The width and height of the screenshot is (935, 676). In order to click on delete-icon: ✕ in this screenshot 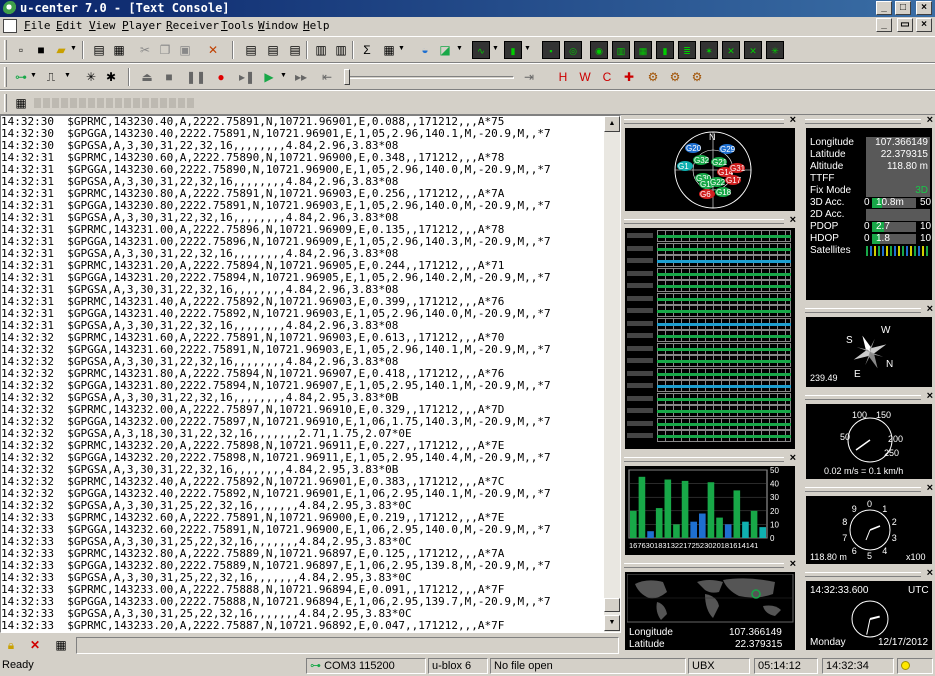, I will do `click(35, 645)`.